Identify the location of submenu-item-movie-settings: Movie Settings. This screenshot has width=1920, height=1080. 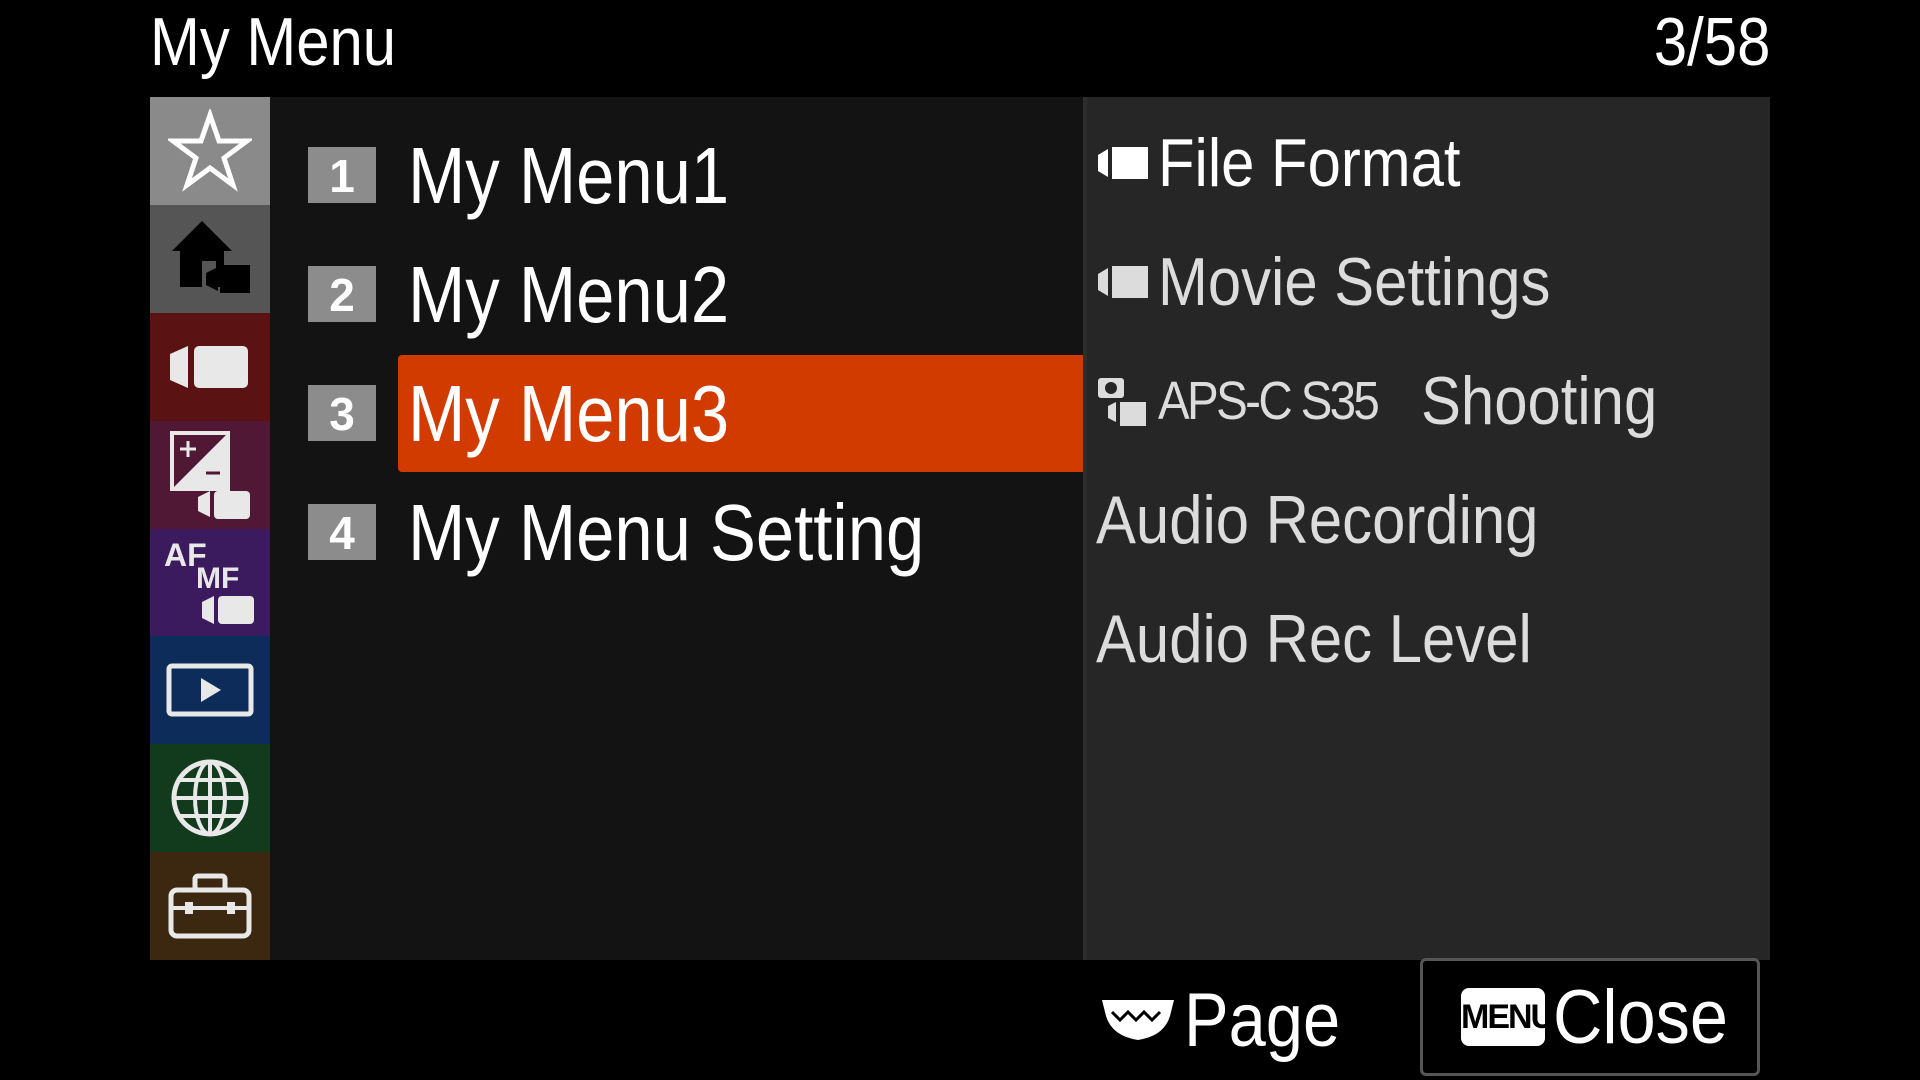
(1393, 281).